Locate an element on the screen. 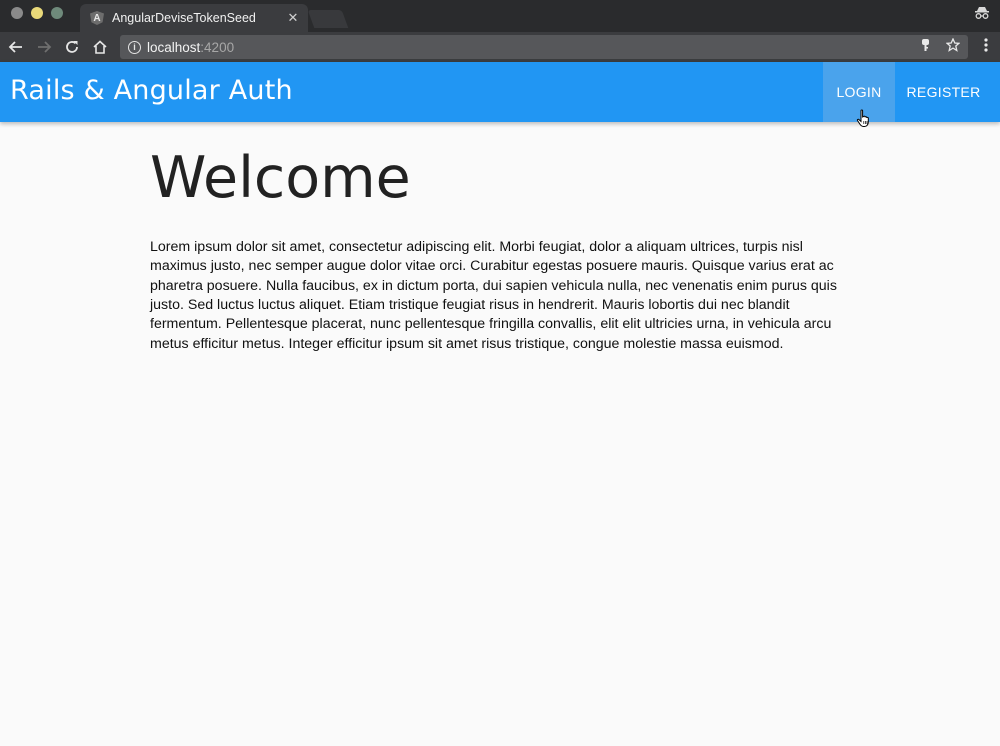 This screenshot has width=1000, height=746. angular-favicon-icon: A is located at coordinates (97, 18).